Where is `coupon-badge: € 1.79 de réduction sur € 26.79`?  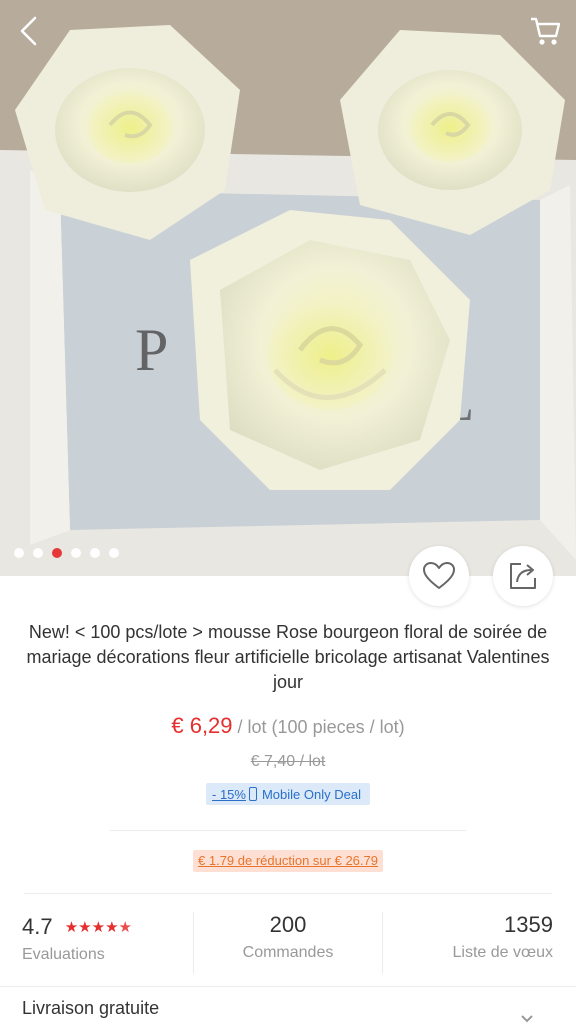
coupon-badge: € 1.79 de réduction sur € 26.79 is located at coordinates (288, 861).